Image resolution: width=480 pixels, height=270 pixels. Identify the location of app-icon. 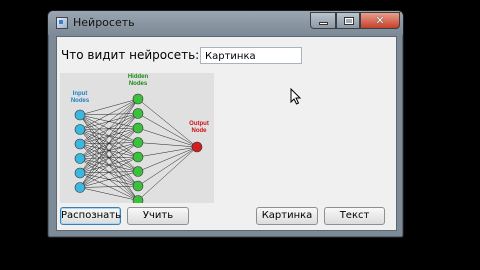
(62, 23).